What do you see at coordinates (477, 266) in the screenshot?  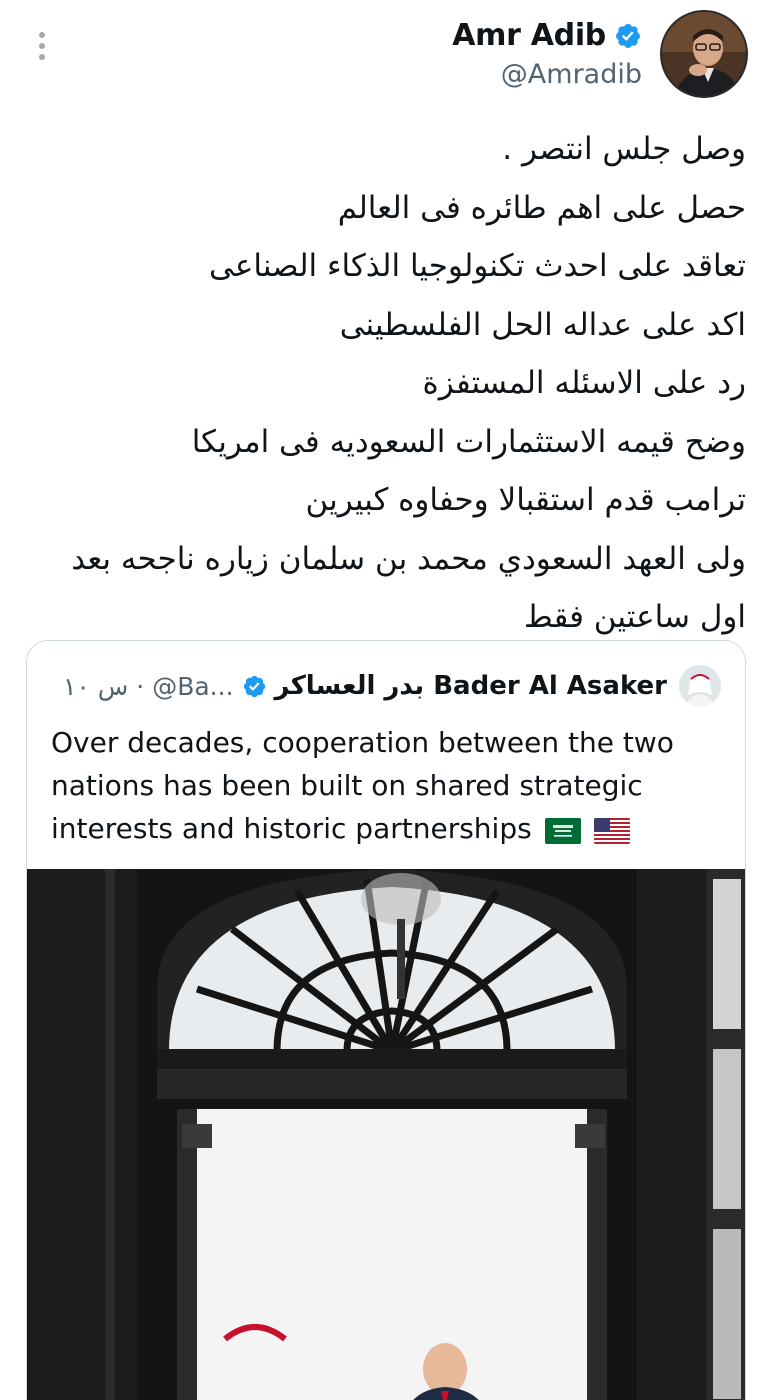 I see `tweet-line: تعاقد على احدث تكنولوجيا الذكاء الصناعى` at bounding box center [477, 266].